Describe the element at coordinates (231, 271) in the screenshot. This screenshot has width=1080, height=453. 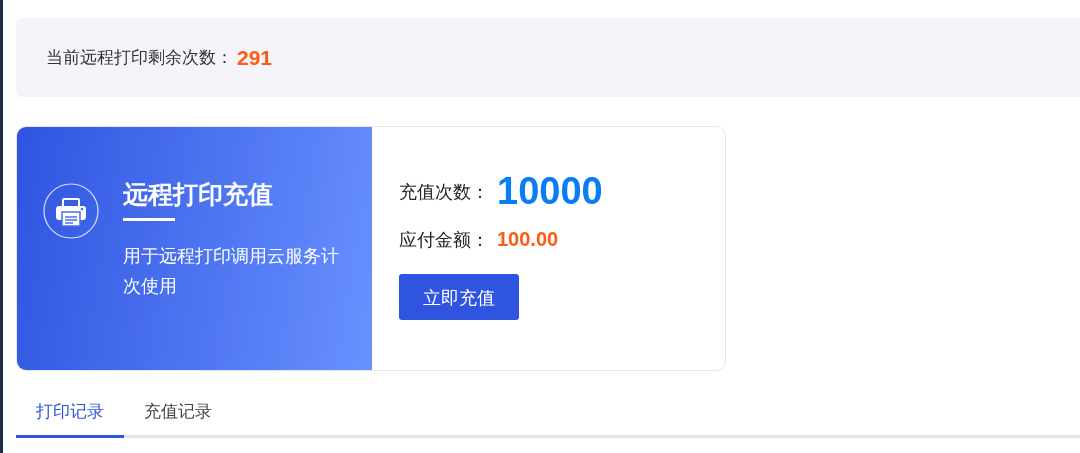
I see `product-description: 用于远程打印调用云服务计次使用` at that location.